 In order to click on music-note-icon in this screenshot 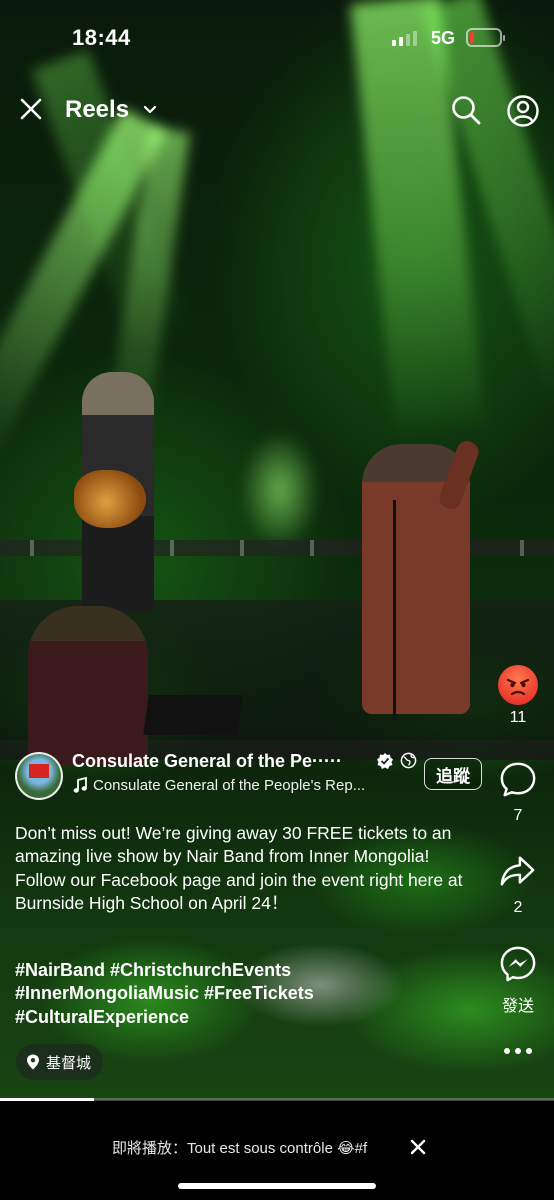, I will do `click(80, 785)`.